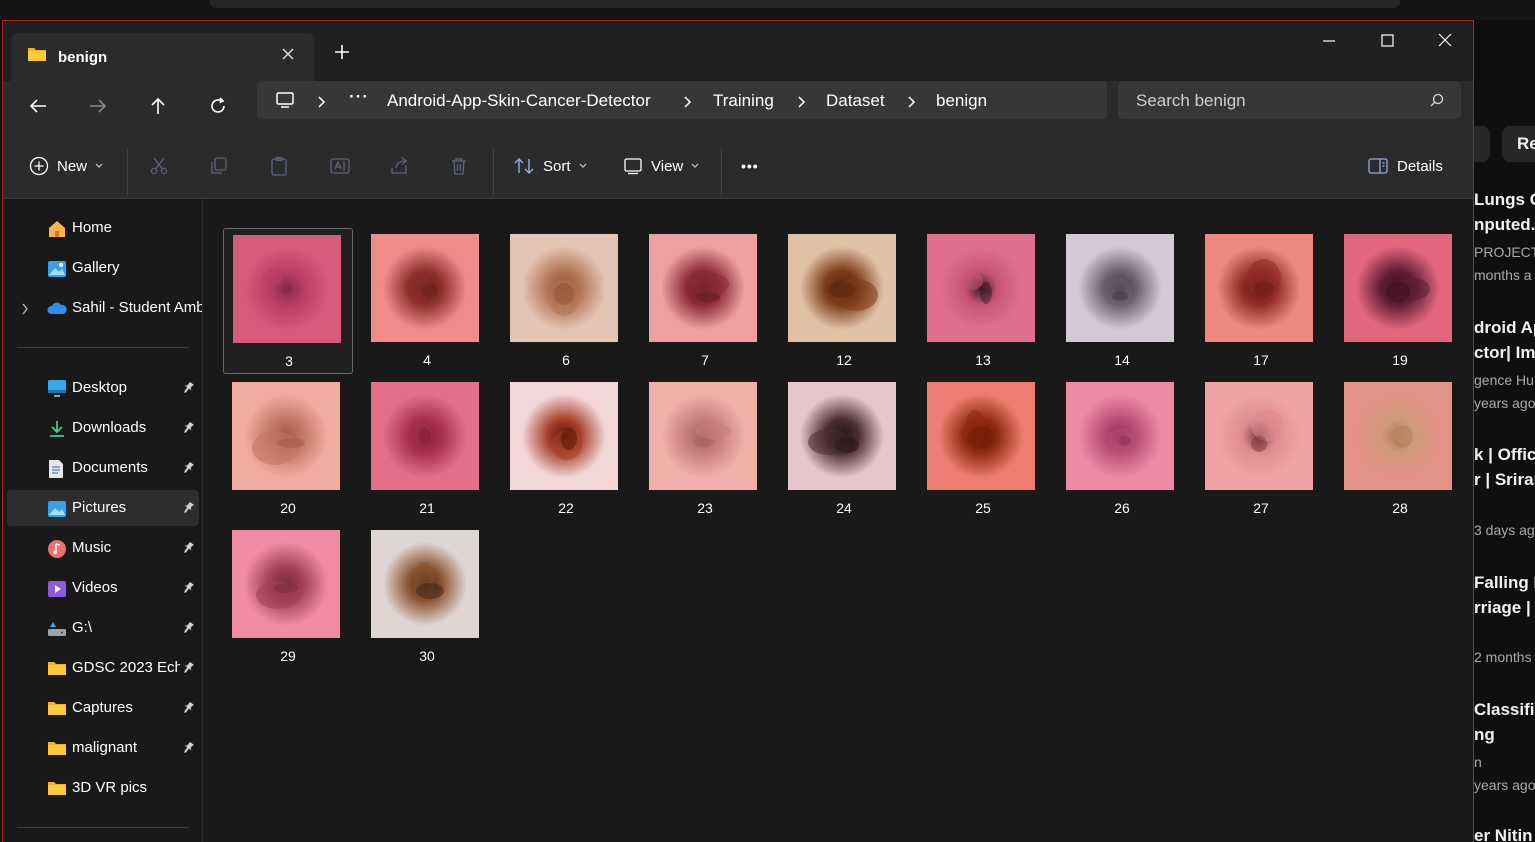  Describe the element at coordinates (550, 166) in the screenshot. I see `sort-button: Sort` at that location.